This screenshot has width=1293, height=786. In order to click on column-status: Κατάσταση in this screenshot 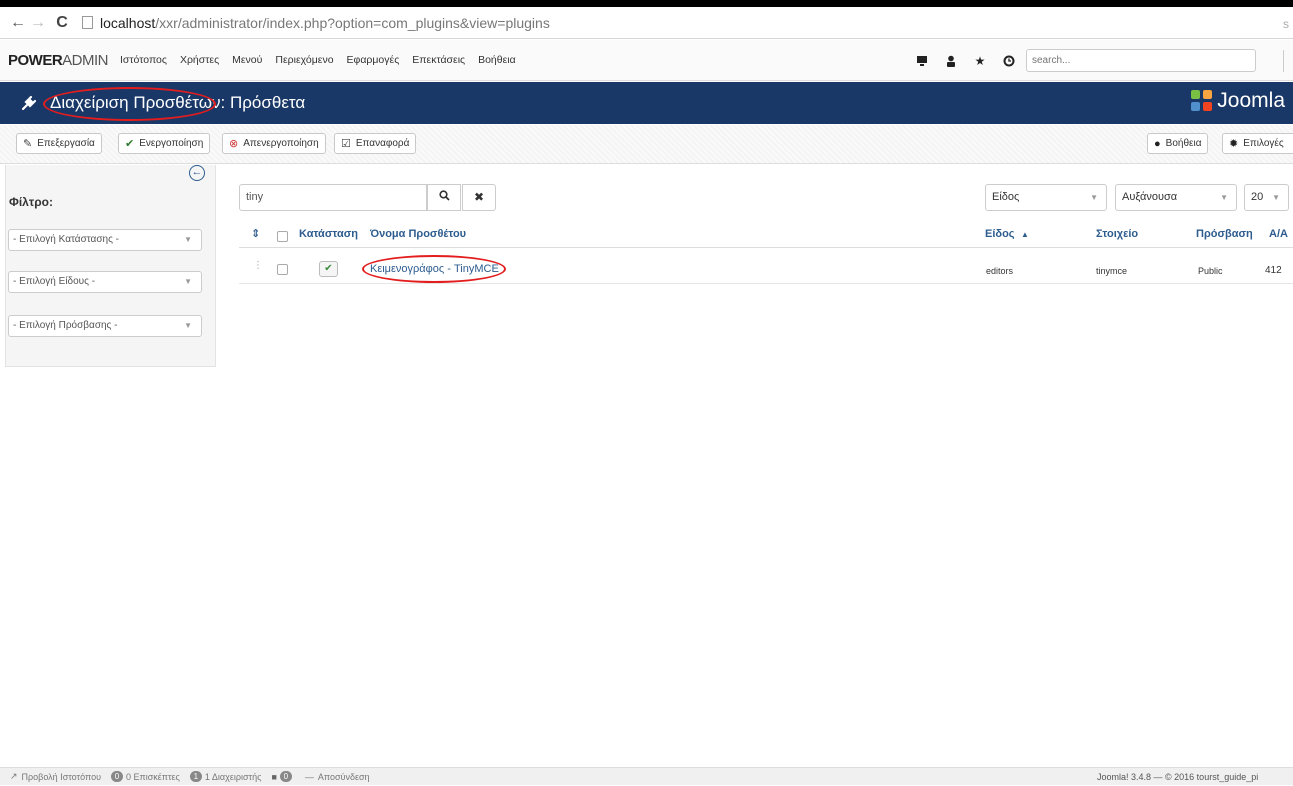, I will do `click(328, 234)`.